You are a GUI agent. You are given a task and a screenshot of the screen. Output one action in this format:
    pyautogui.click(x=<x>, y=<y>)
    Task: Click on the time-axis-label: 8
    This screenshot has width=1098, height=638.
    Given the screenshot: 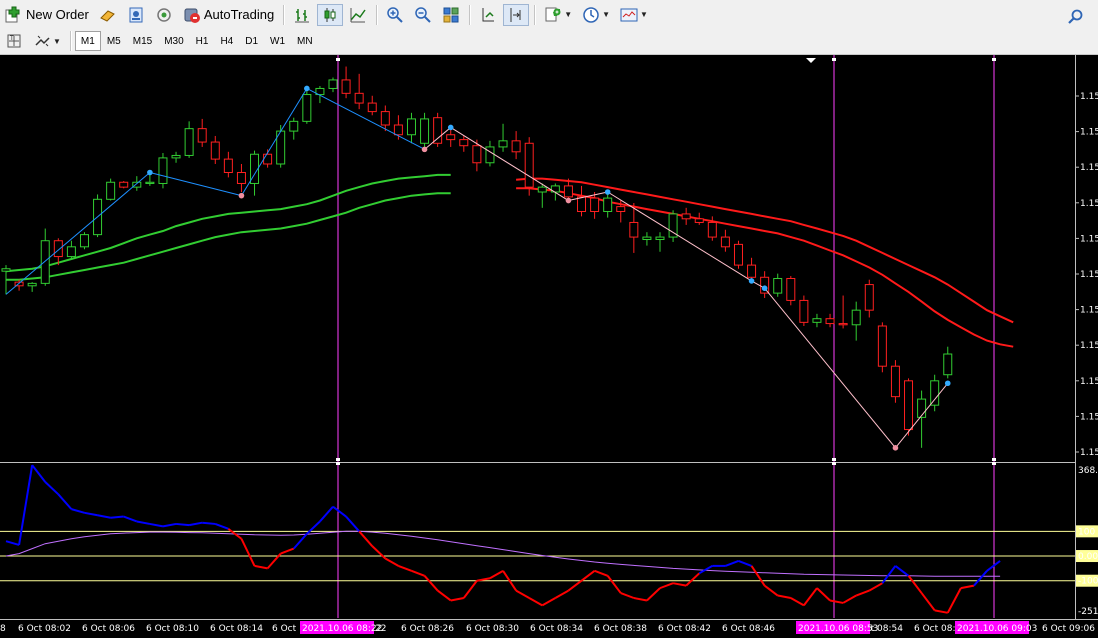 What is the action you would take?
    pyautogui.click(x=3, y=629)
    